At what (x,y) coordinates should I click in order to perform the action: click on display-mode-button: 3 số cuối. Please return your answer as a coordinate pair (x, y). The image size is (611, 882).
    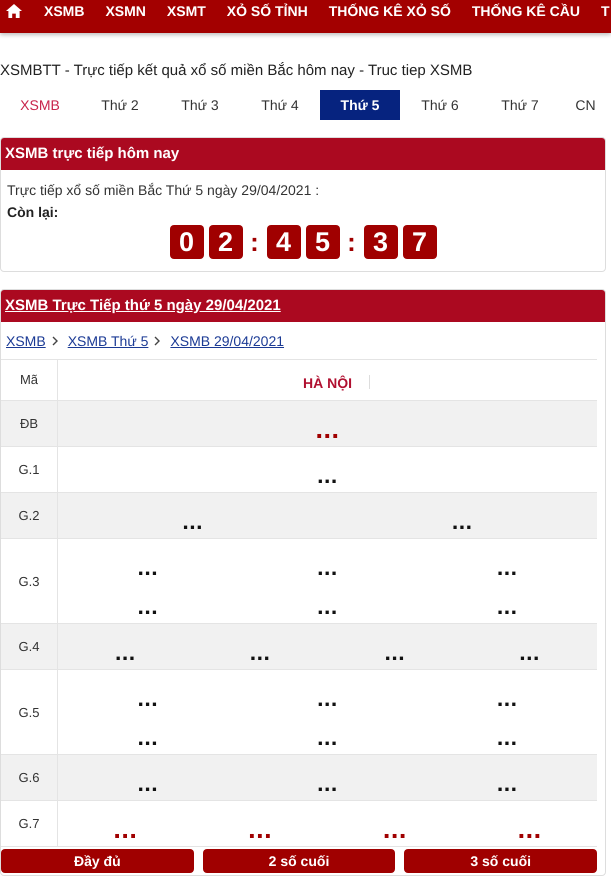
    Looking at the image, I should click on (501, 861).